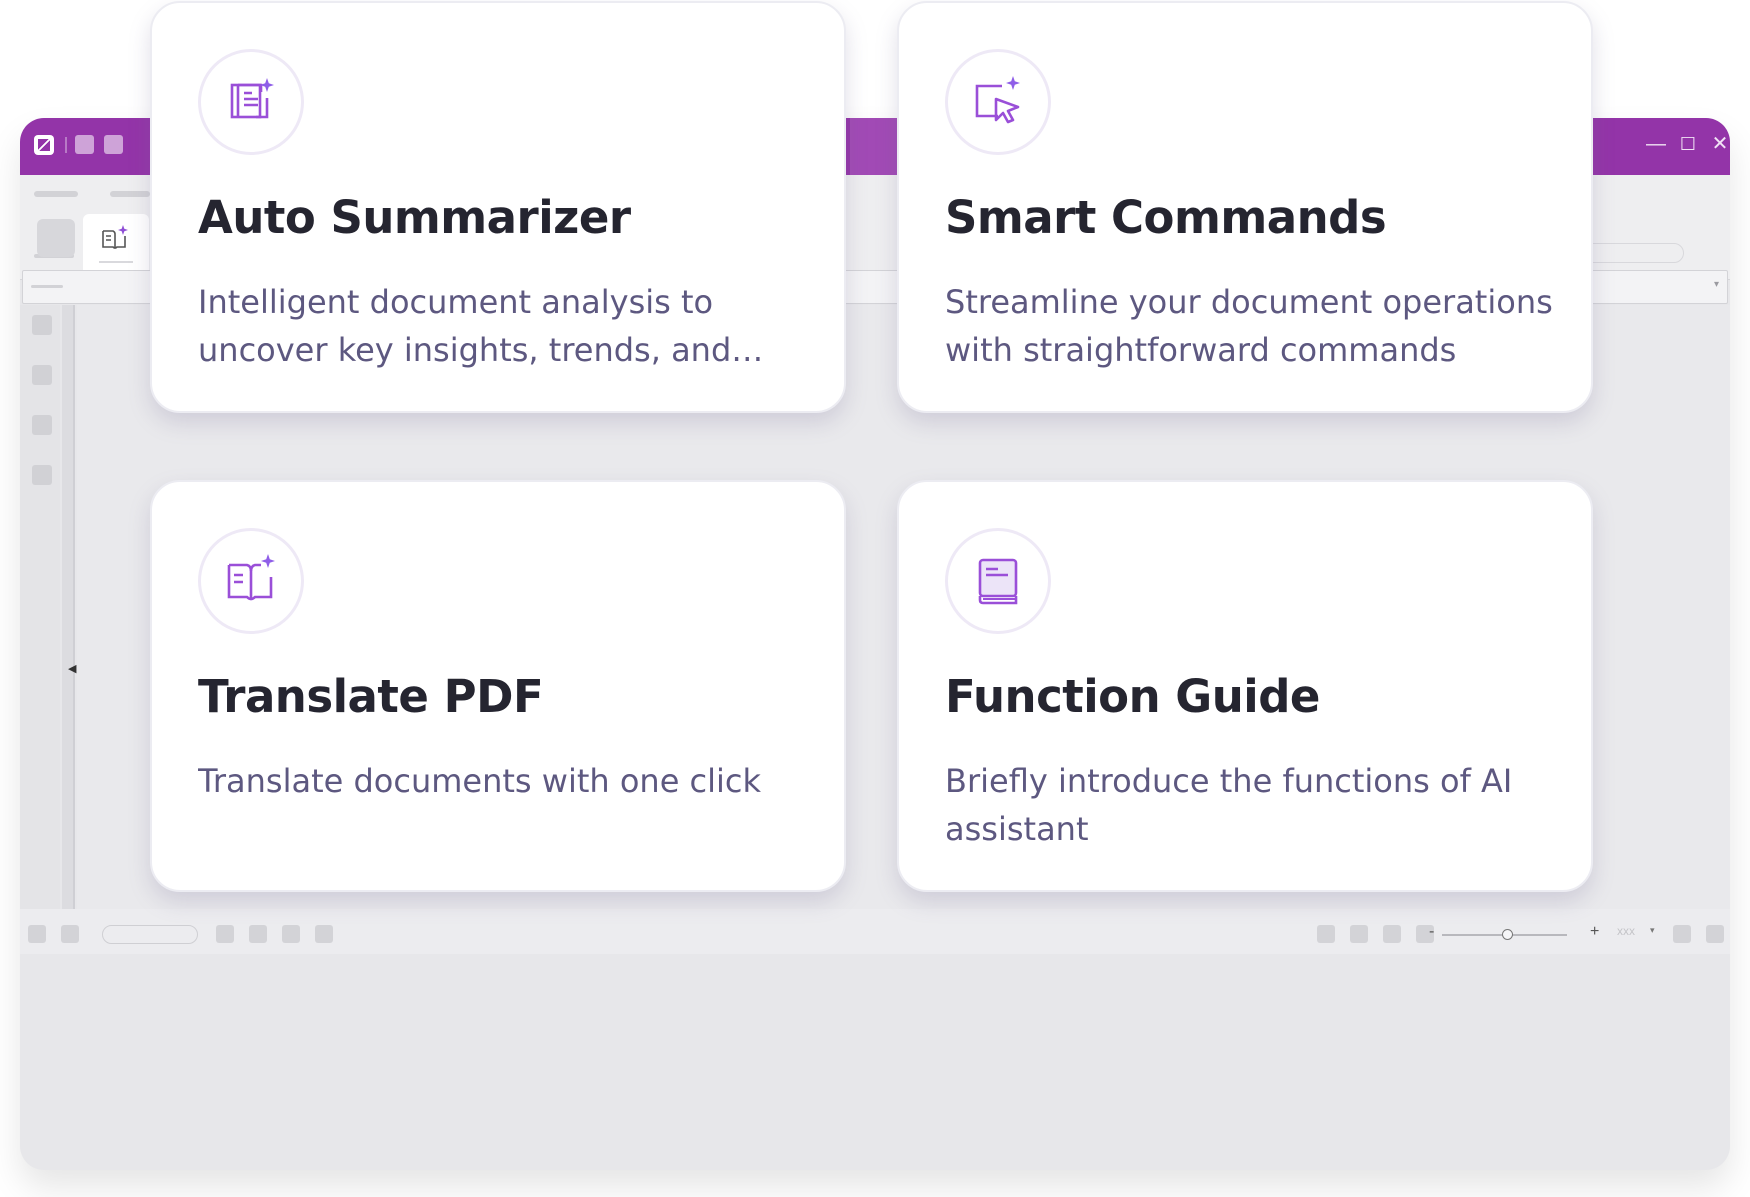  Describe the element at coordinates (1594, 932) in the screenshot. I see `zoom-in-button: +` at that location.